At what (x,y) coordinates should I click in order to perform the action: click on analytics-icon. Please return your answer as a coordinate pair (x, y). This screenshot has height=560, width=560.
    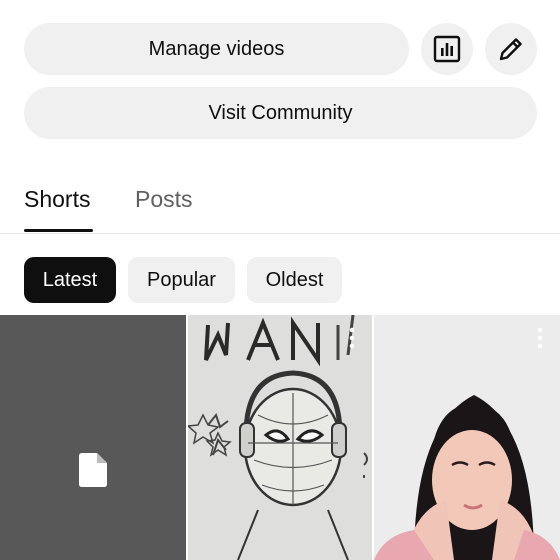
    Looking at the image, I should click on (447, 49).